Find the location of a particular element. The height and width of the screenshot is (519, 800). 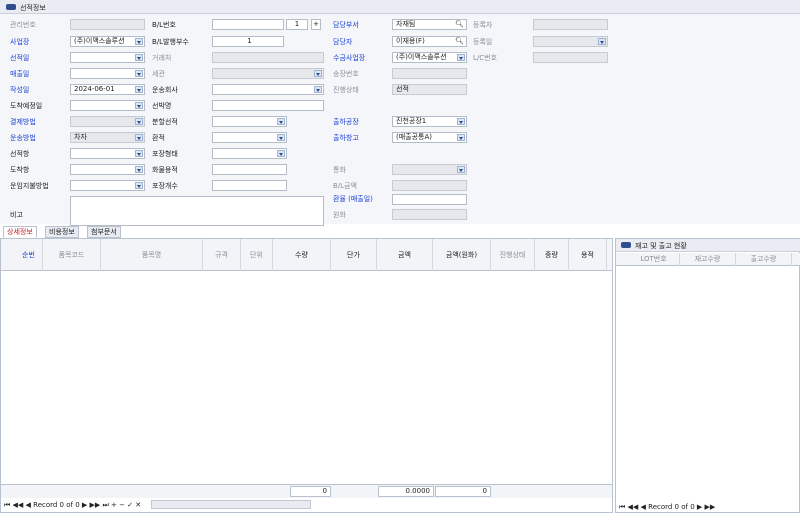

col-amount: 금액 is located at coordinates (405, 255).